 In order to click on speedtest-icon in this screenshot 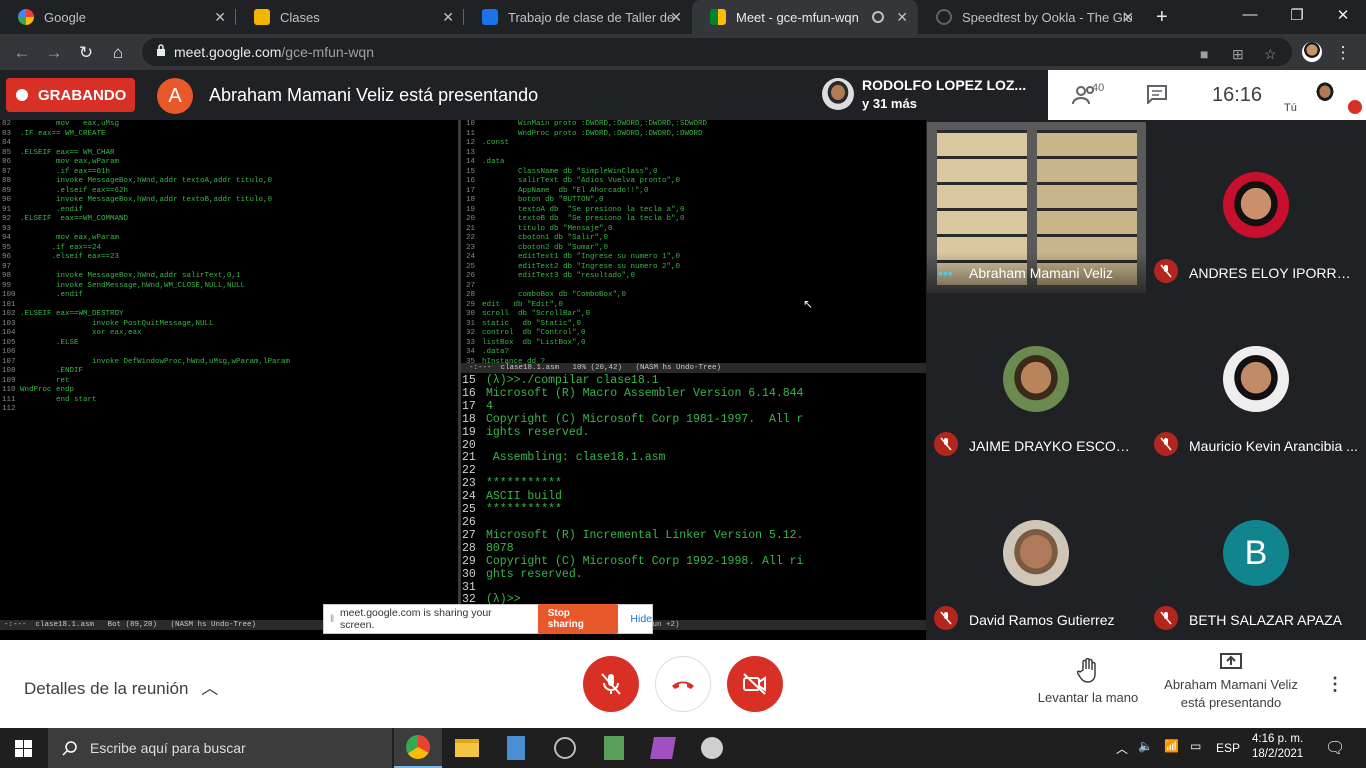, I will do `click(944, 17)`.